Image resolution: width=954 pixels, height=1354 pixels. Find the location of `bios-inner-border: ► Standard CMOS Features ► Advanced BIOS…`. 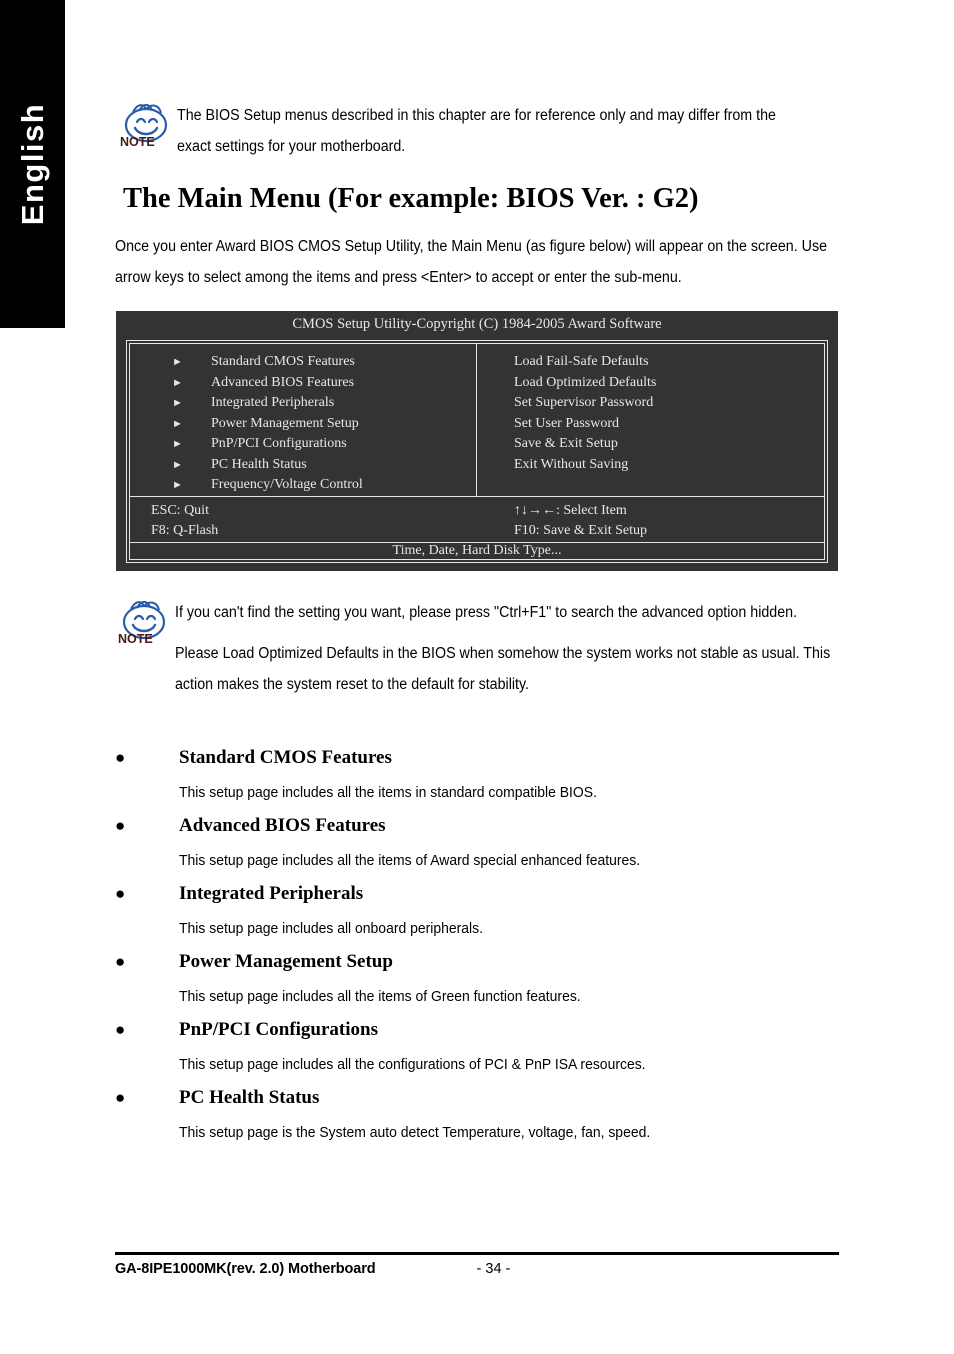

bios-inner-border: ► Standard CMOS Features ► Advanced BIOS… is located at coordinates (477, 451).